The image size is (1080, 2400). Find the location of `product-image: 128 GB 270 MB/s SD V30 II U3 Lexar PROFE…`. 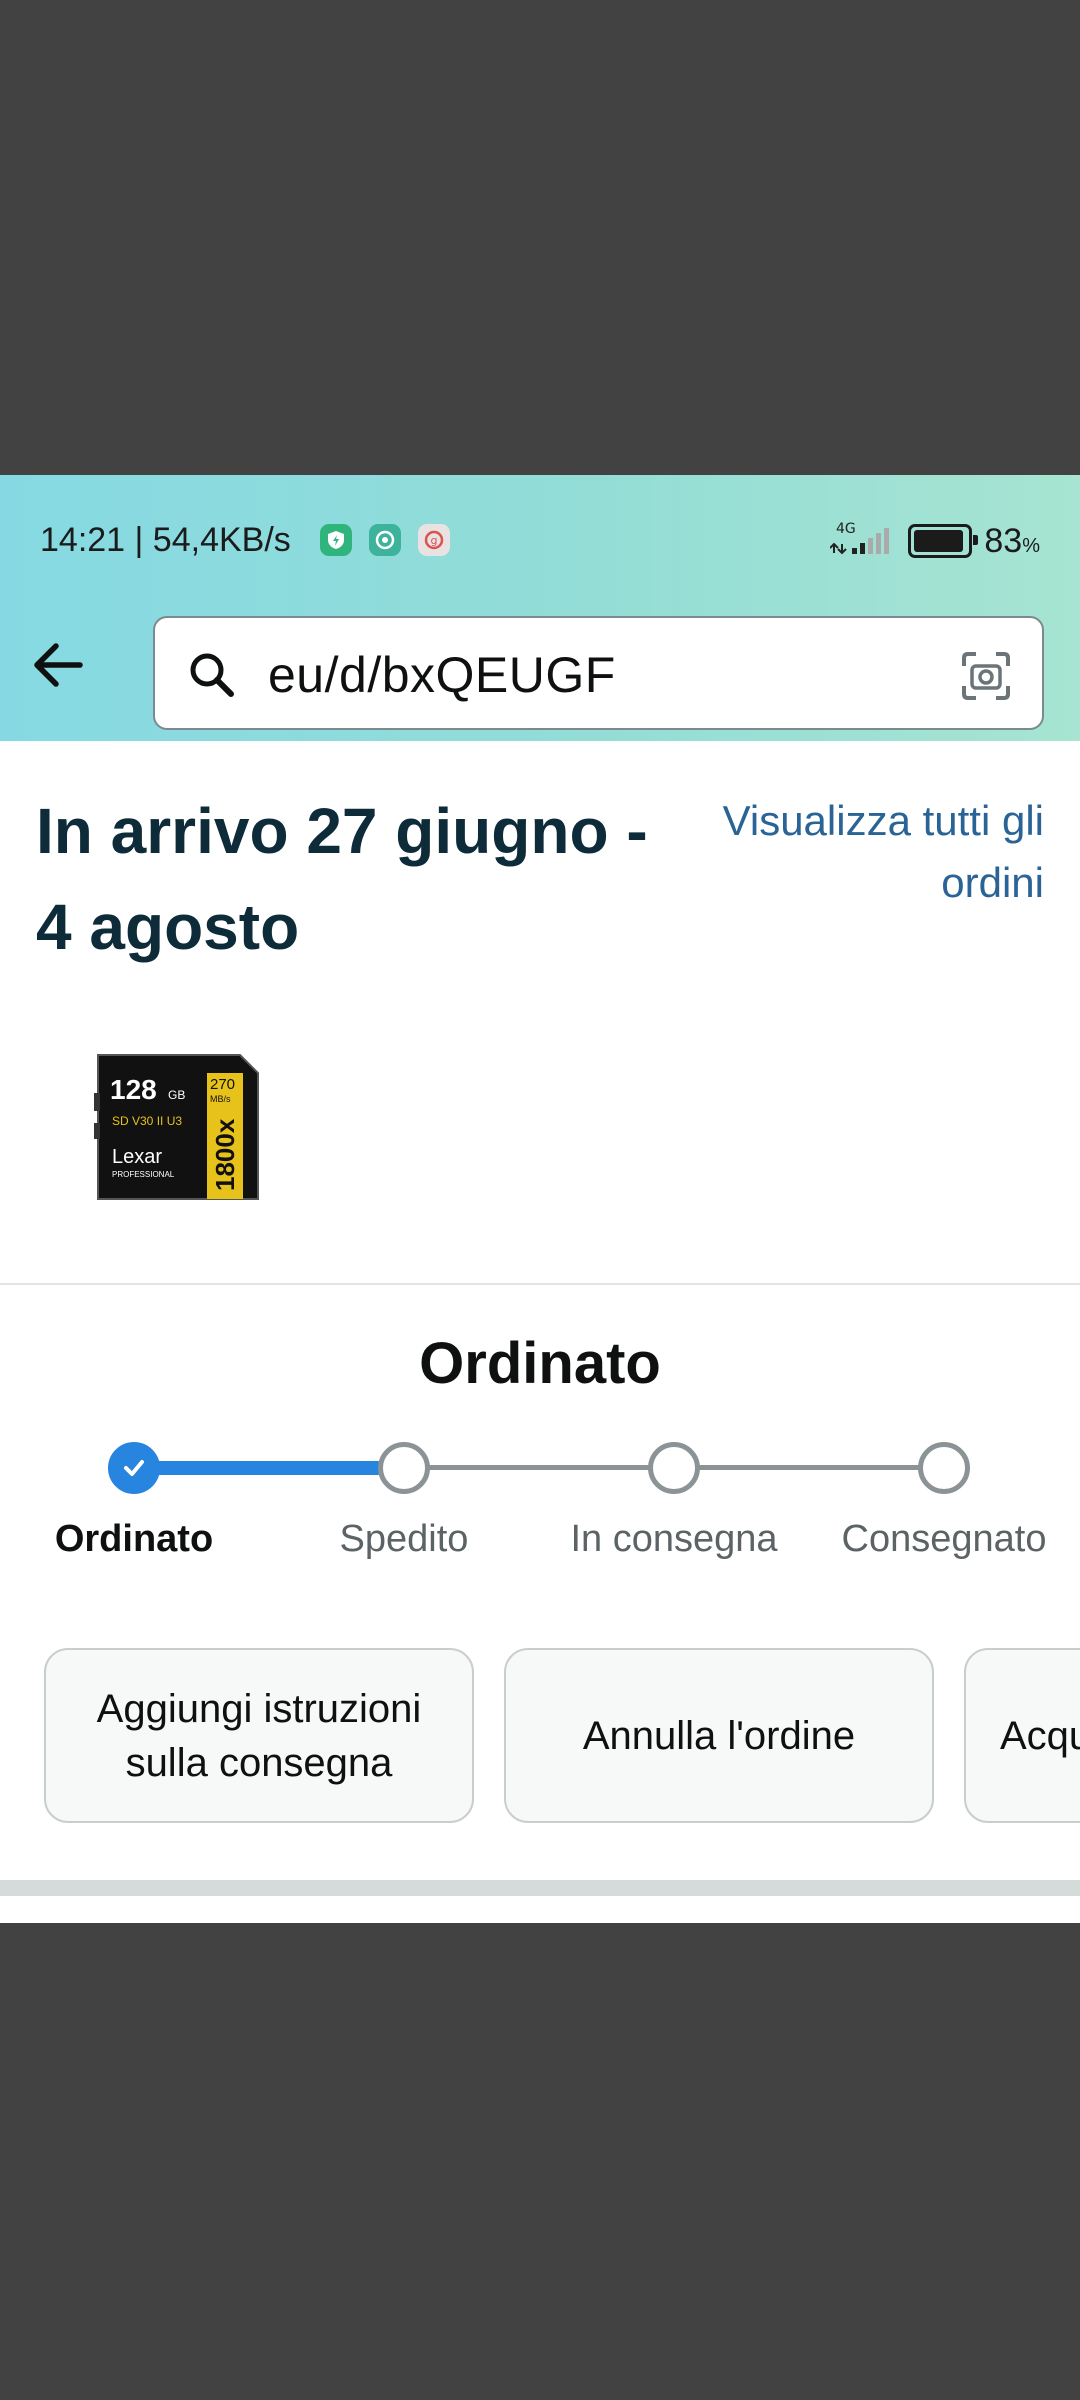

product-image: 128 GB 270 MB/s SD V30 II U3 Lexar PROFE… is located at coordinates (177, 1127).